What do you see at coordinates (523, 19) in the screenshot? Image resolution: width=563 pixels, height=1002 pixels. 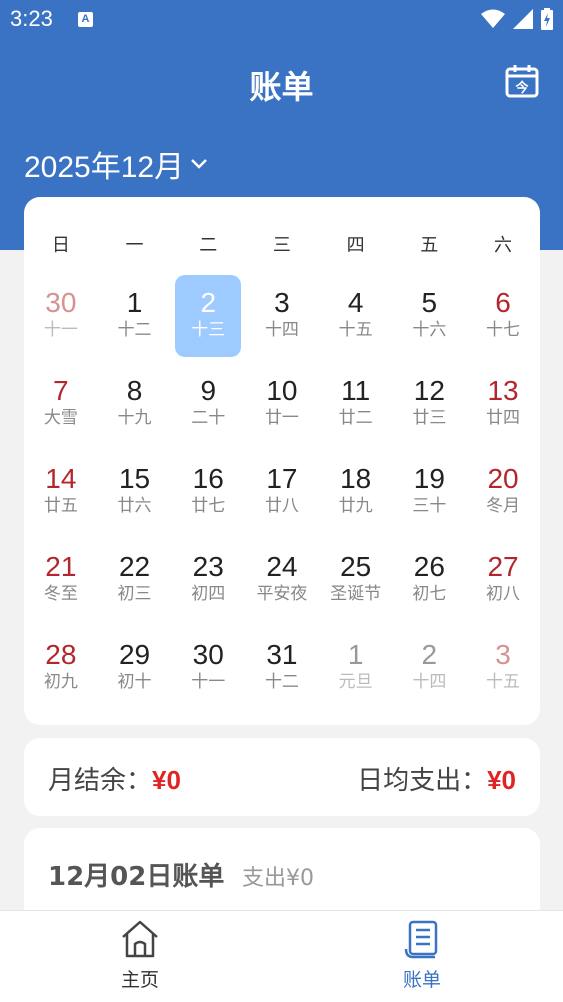 I see `signal-icon` at bounding box center [523, 19].